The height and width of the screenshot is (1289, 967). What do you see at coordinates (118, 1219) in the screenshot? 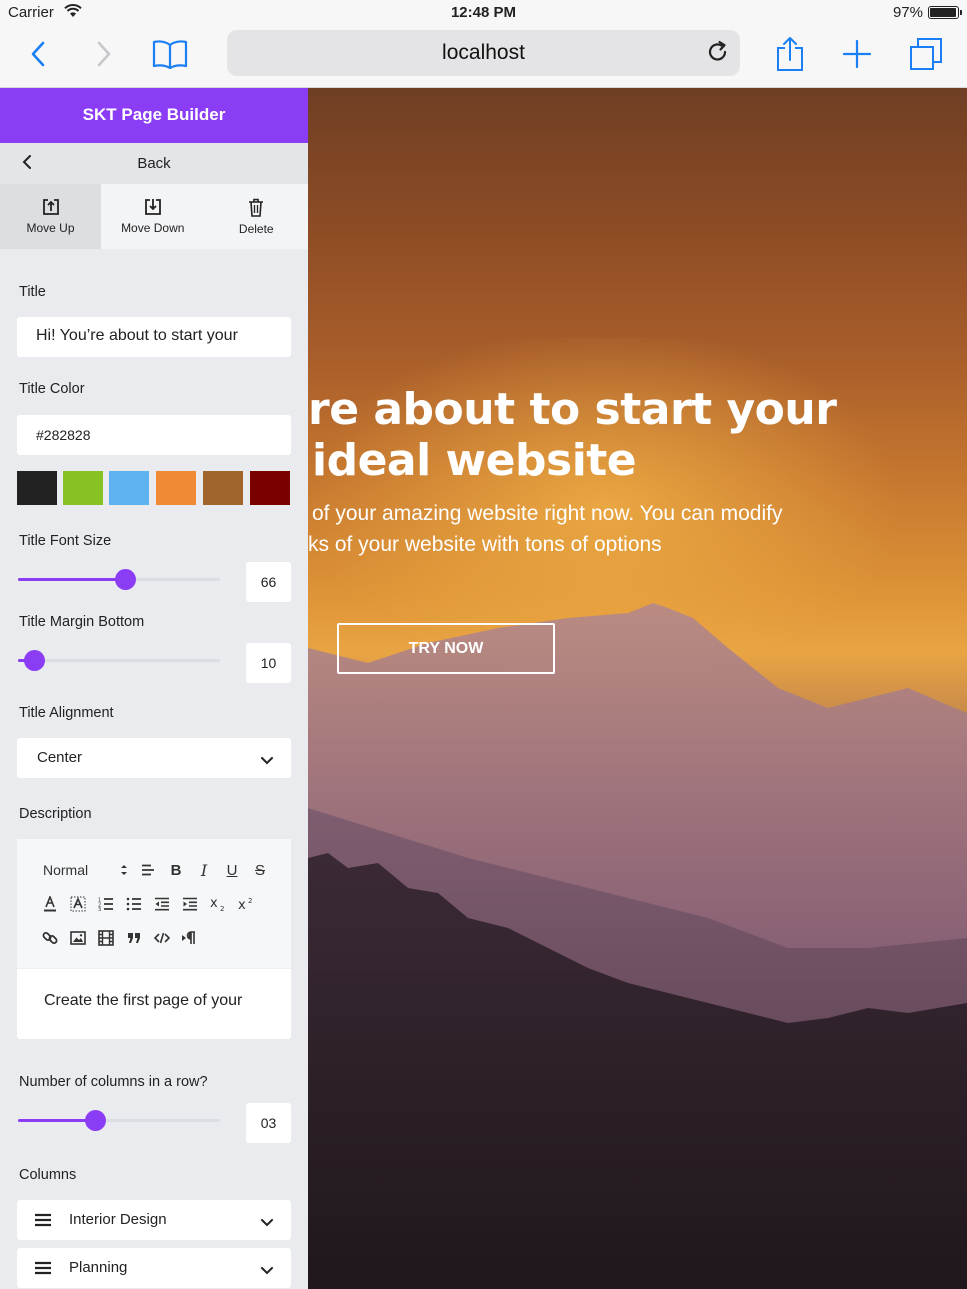
I see `column-item-label: Interior Design` at bounding box center [118, 1219].